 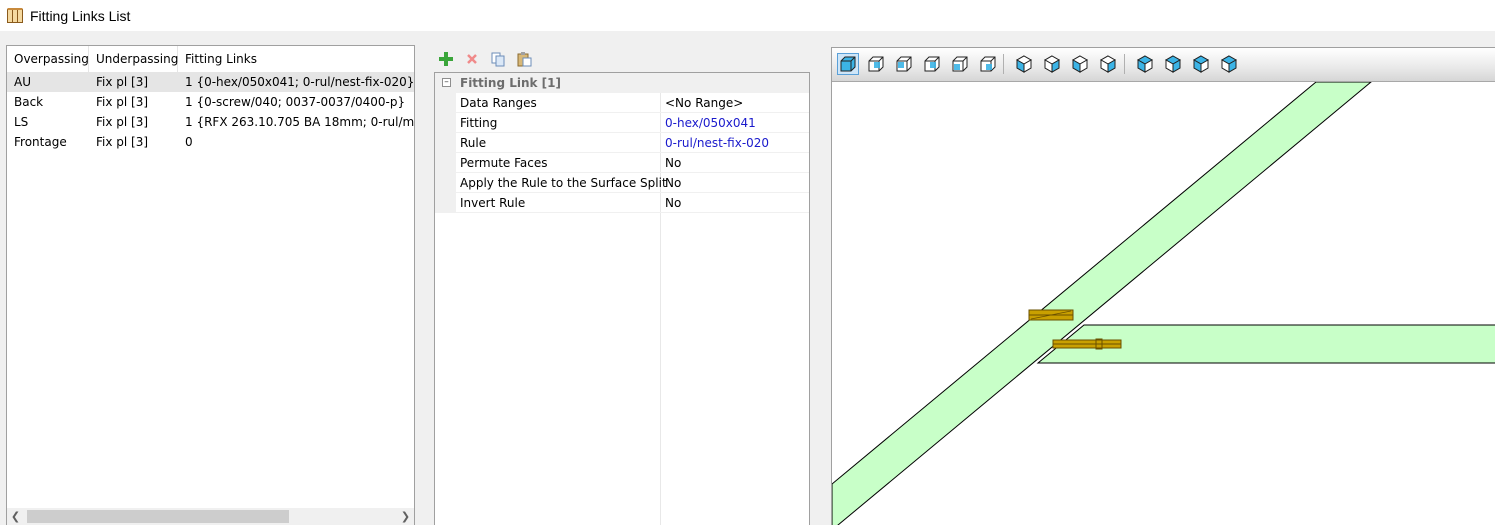 I want to click on property-row: Rule 0-rul/nest-fix-020, so click(x=632, y=143).